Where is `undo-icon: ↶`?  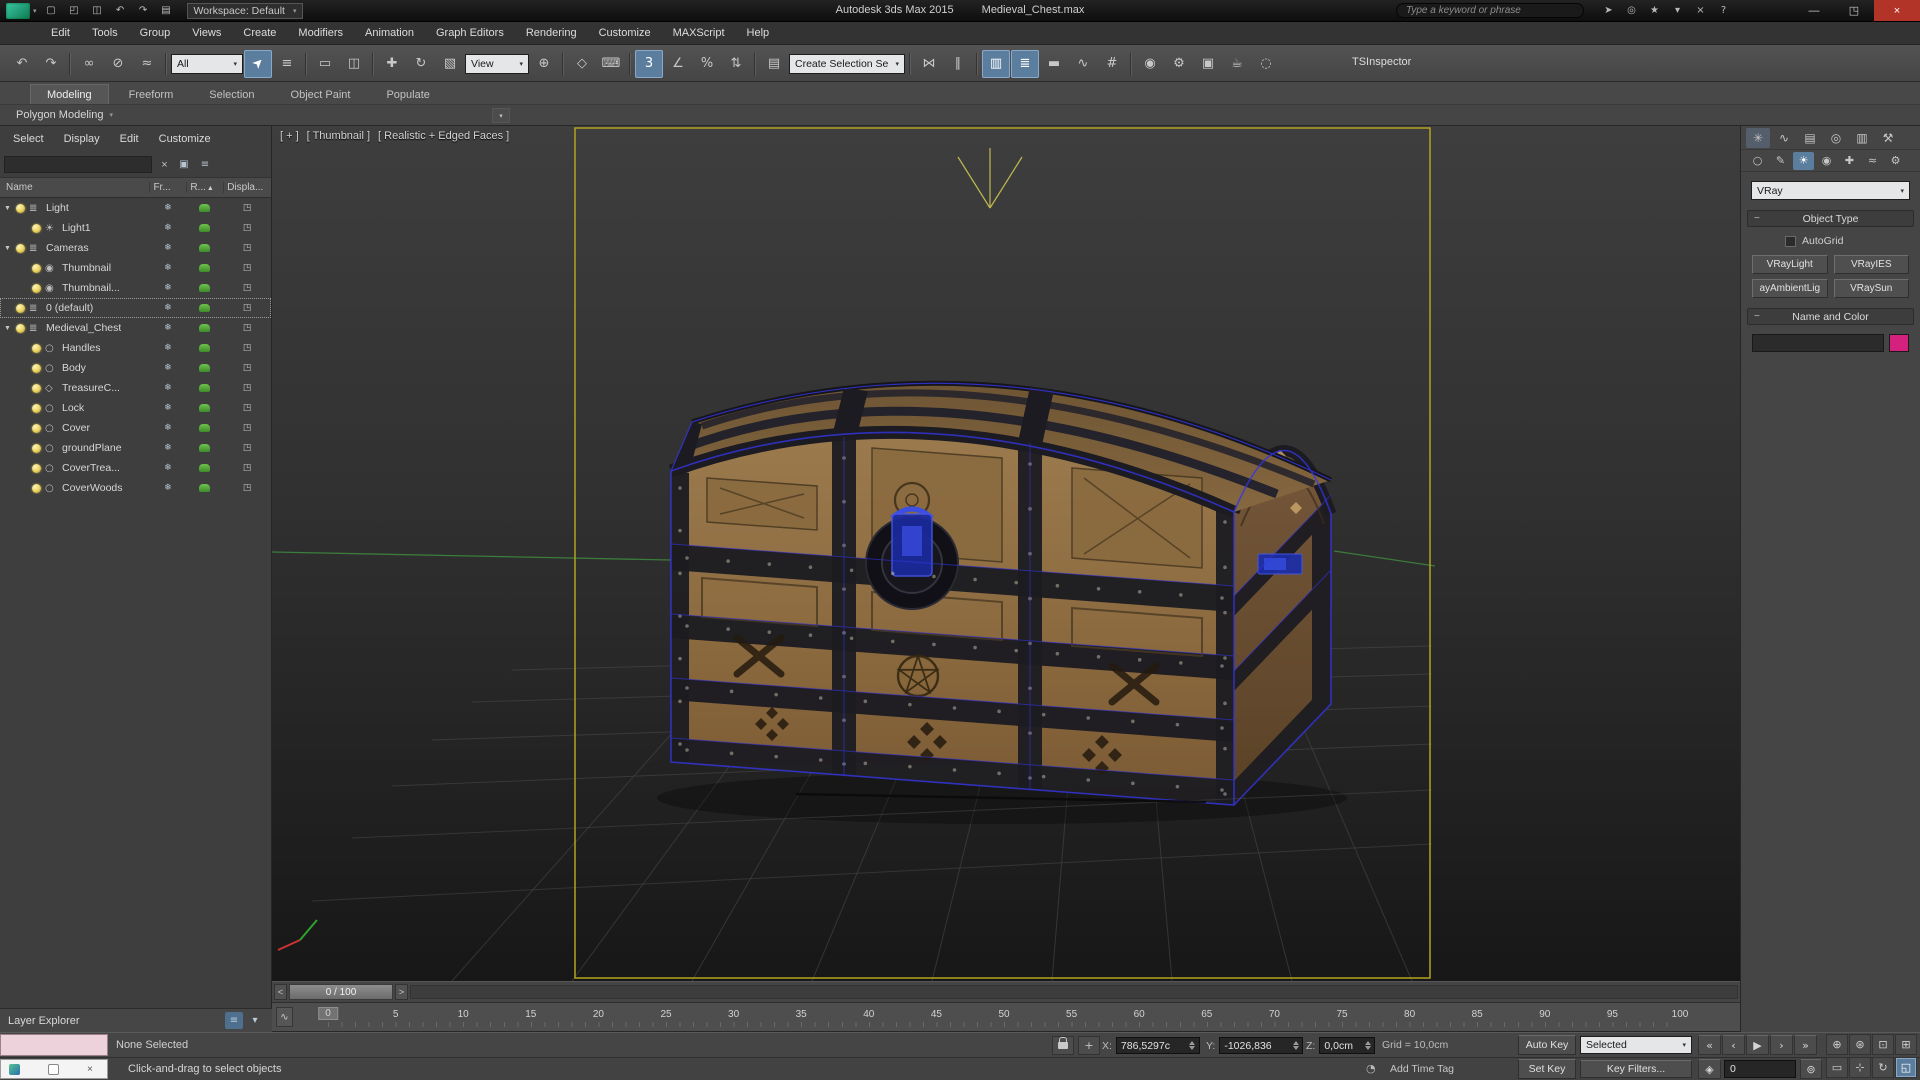 undo-icon: ↶ is located at coordinates (22, 64).